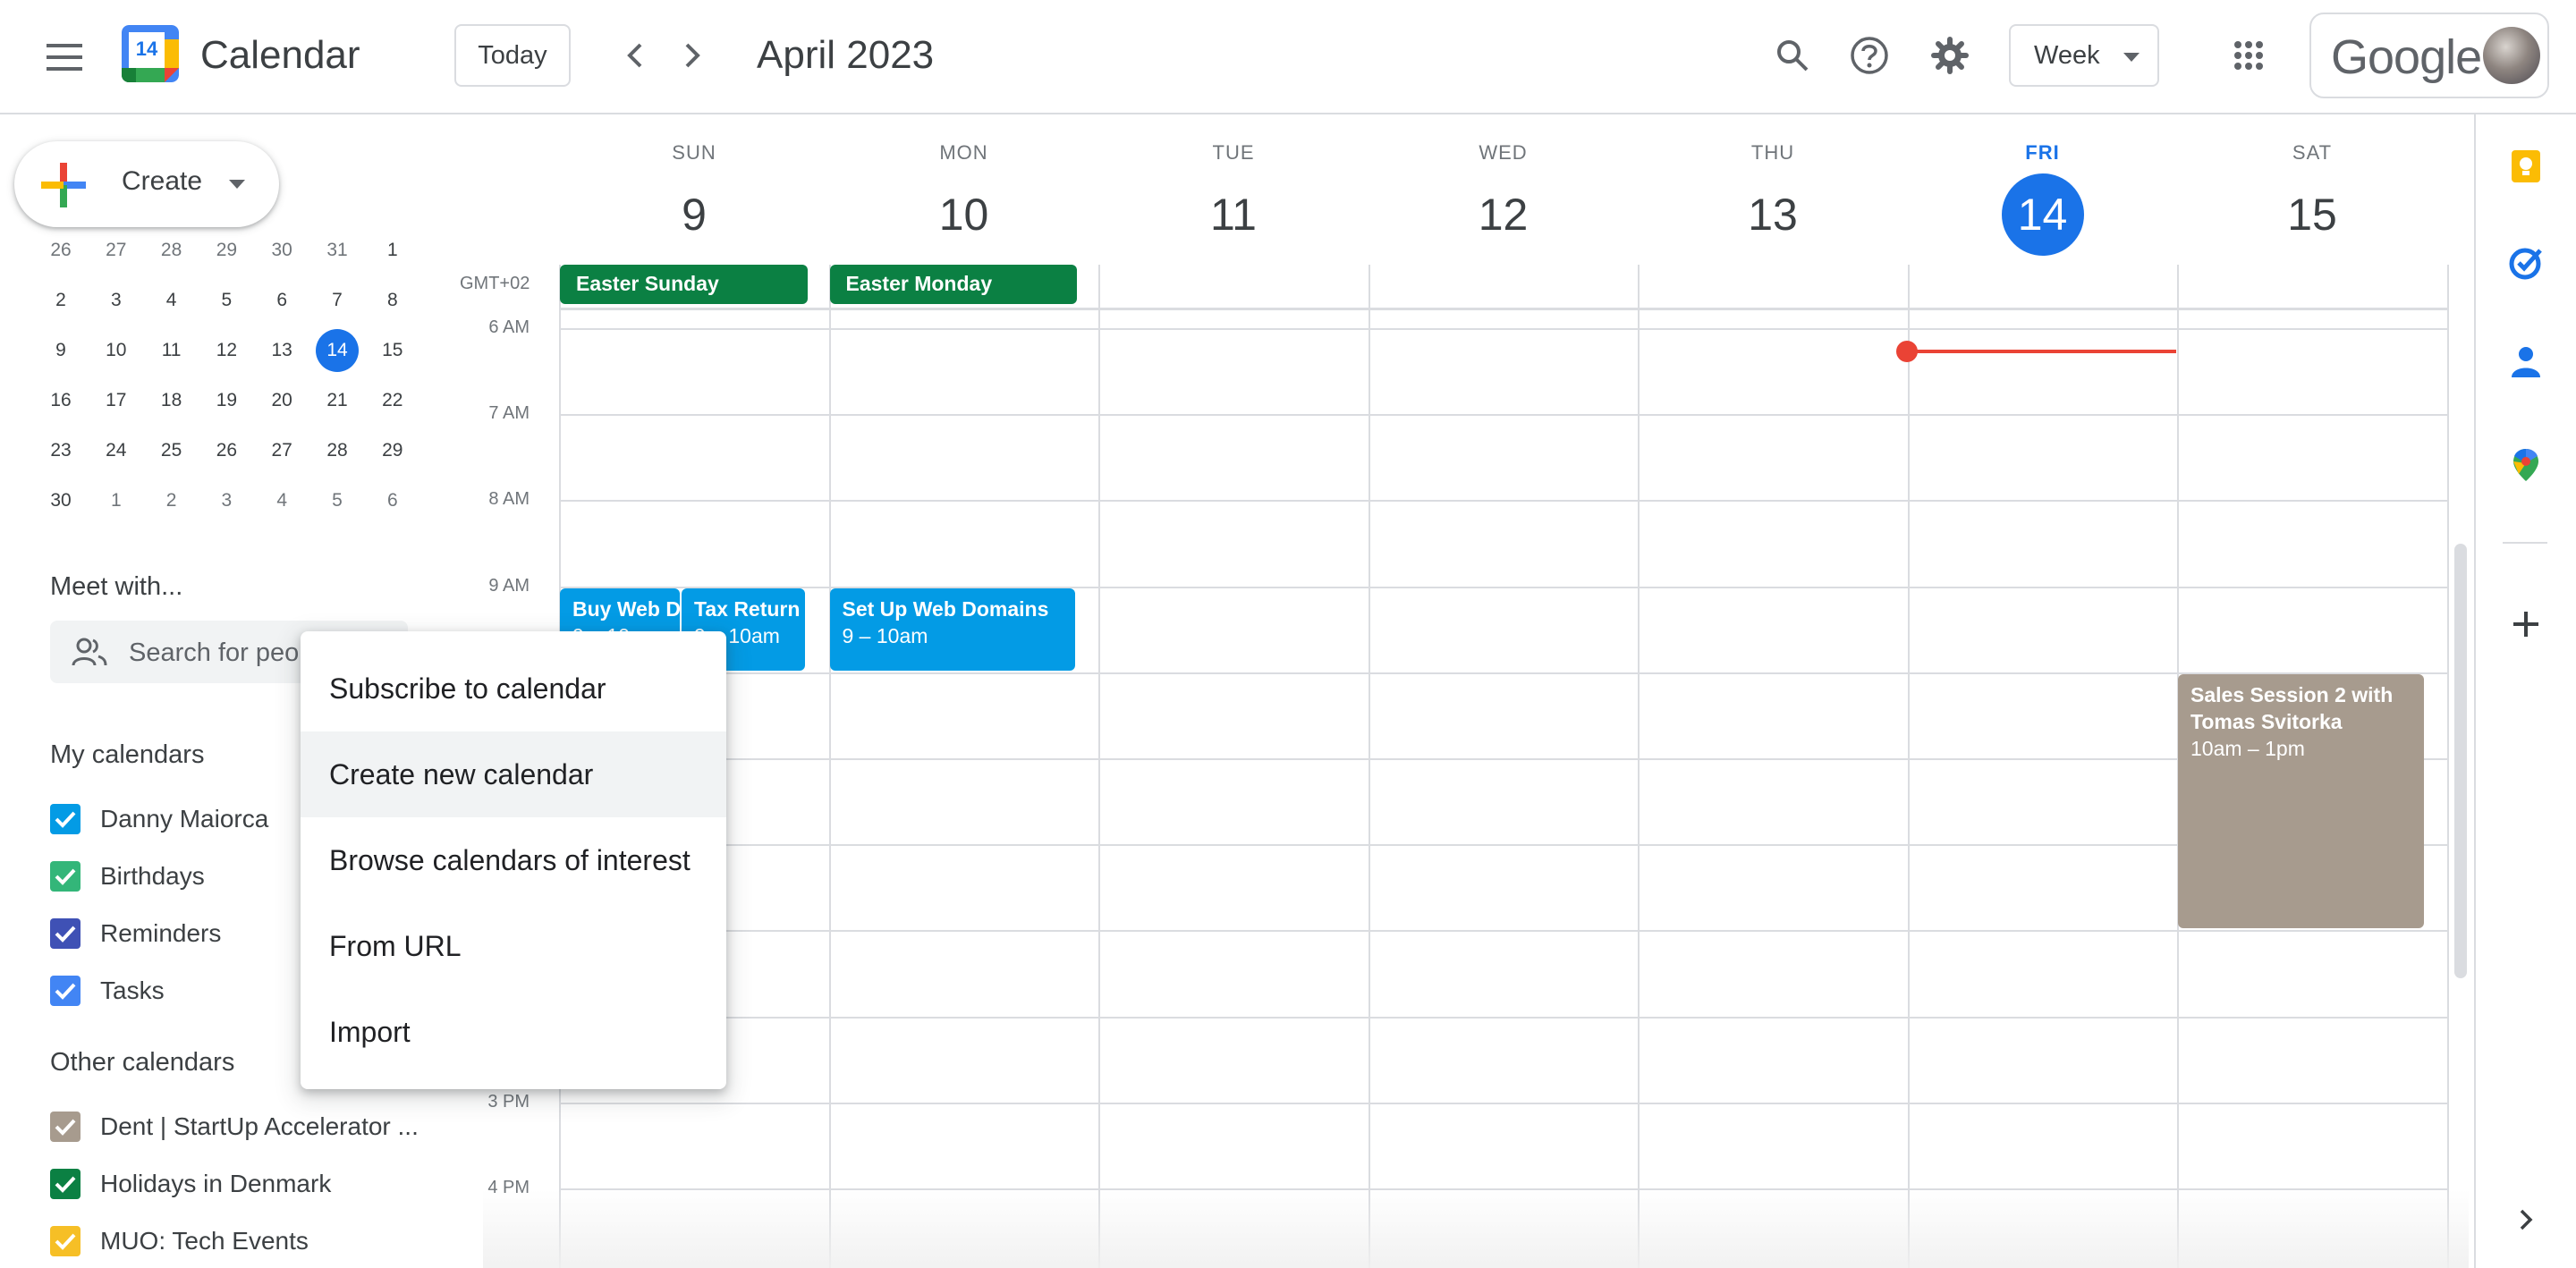  What do you see at coordinates (953, 284) in the screenshot?
I see `all-day-event: Easter Monday` at bounding box center [953, 284].